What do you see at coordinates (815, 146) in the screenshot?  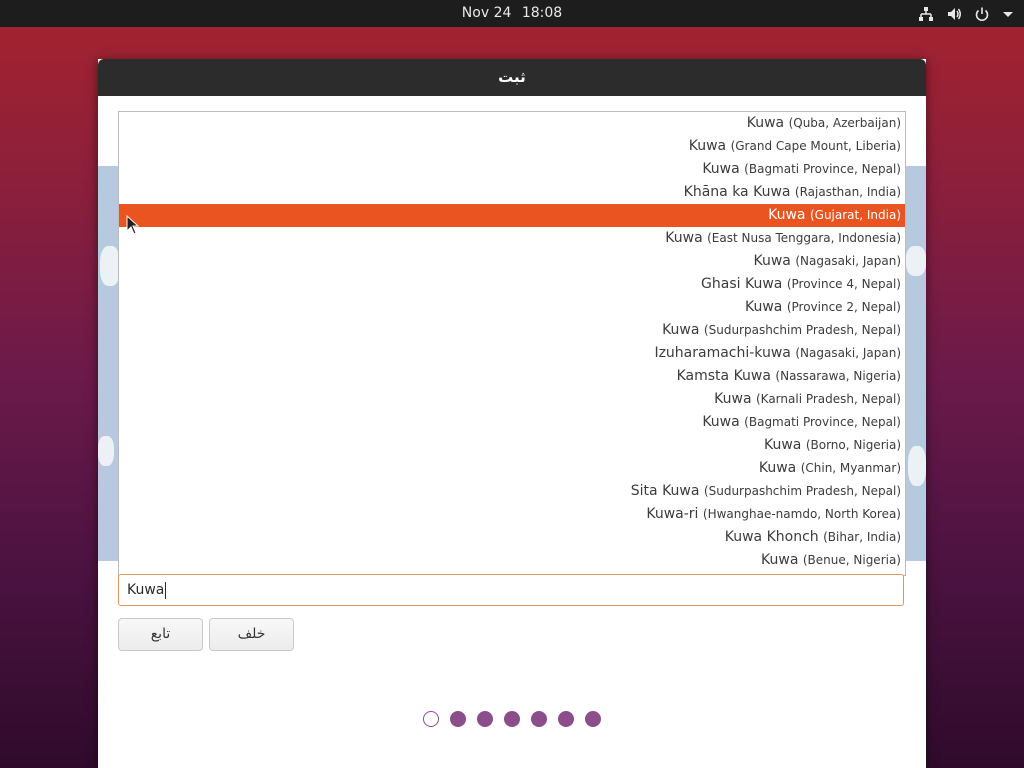 I see `timezone-option-region: (Grand Cape Mount, Liberia)` at bounding box center [815, 146].